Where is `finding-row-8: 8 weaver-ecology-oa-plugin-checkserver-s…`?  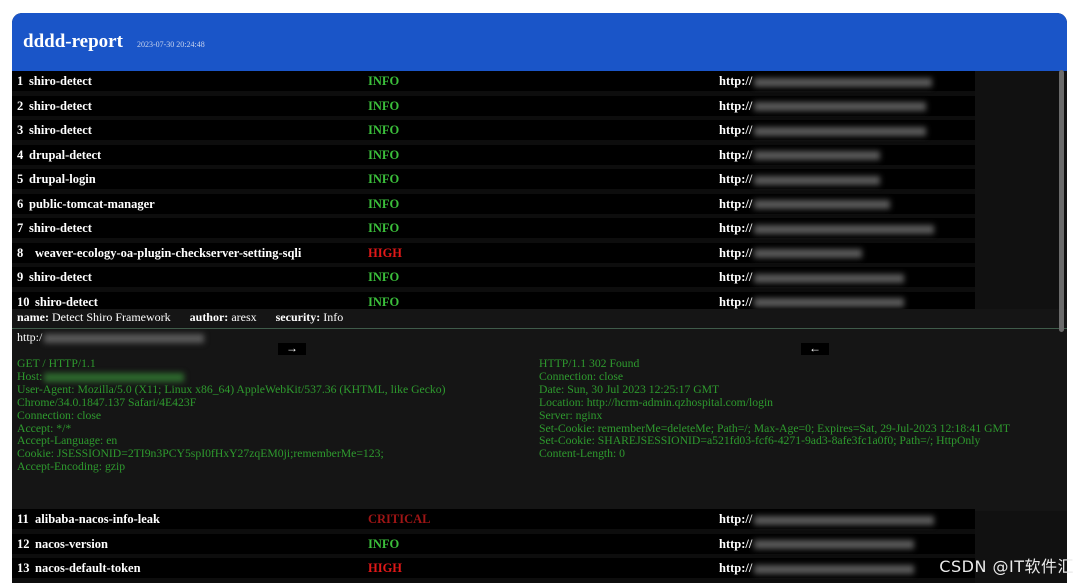
finding-row-8: 8 weaver-ecology-oa-plugin-checkserver-s… is located at coordinates (493, 252).